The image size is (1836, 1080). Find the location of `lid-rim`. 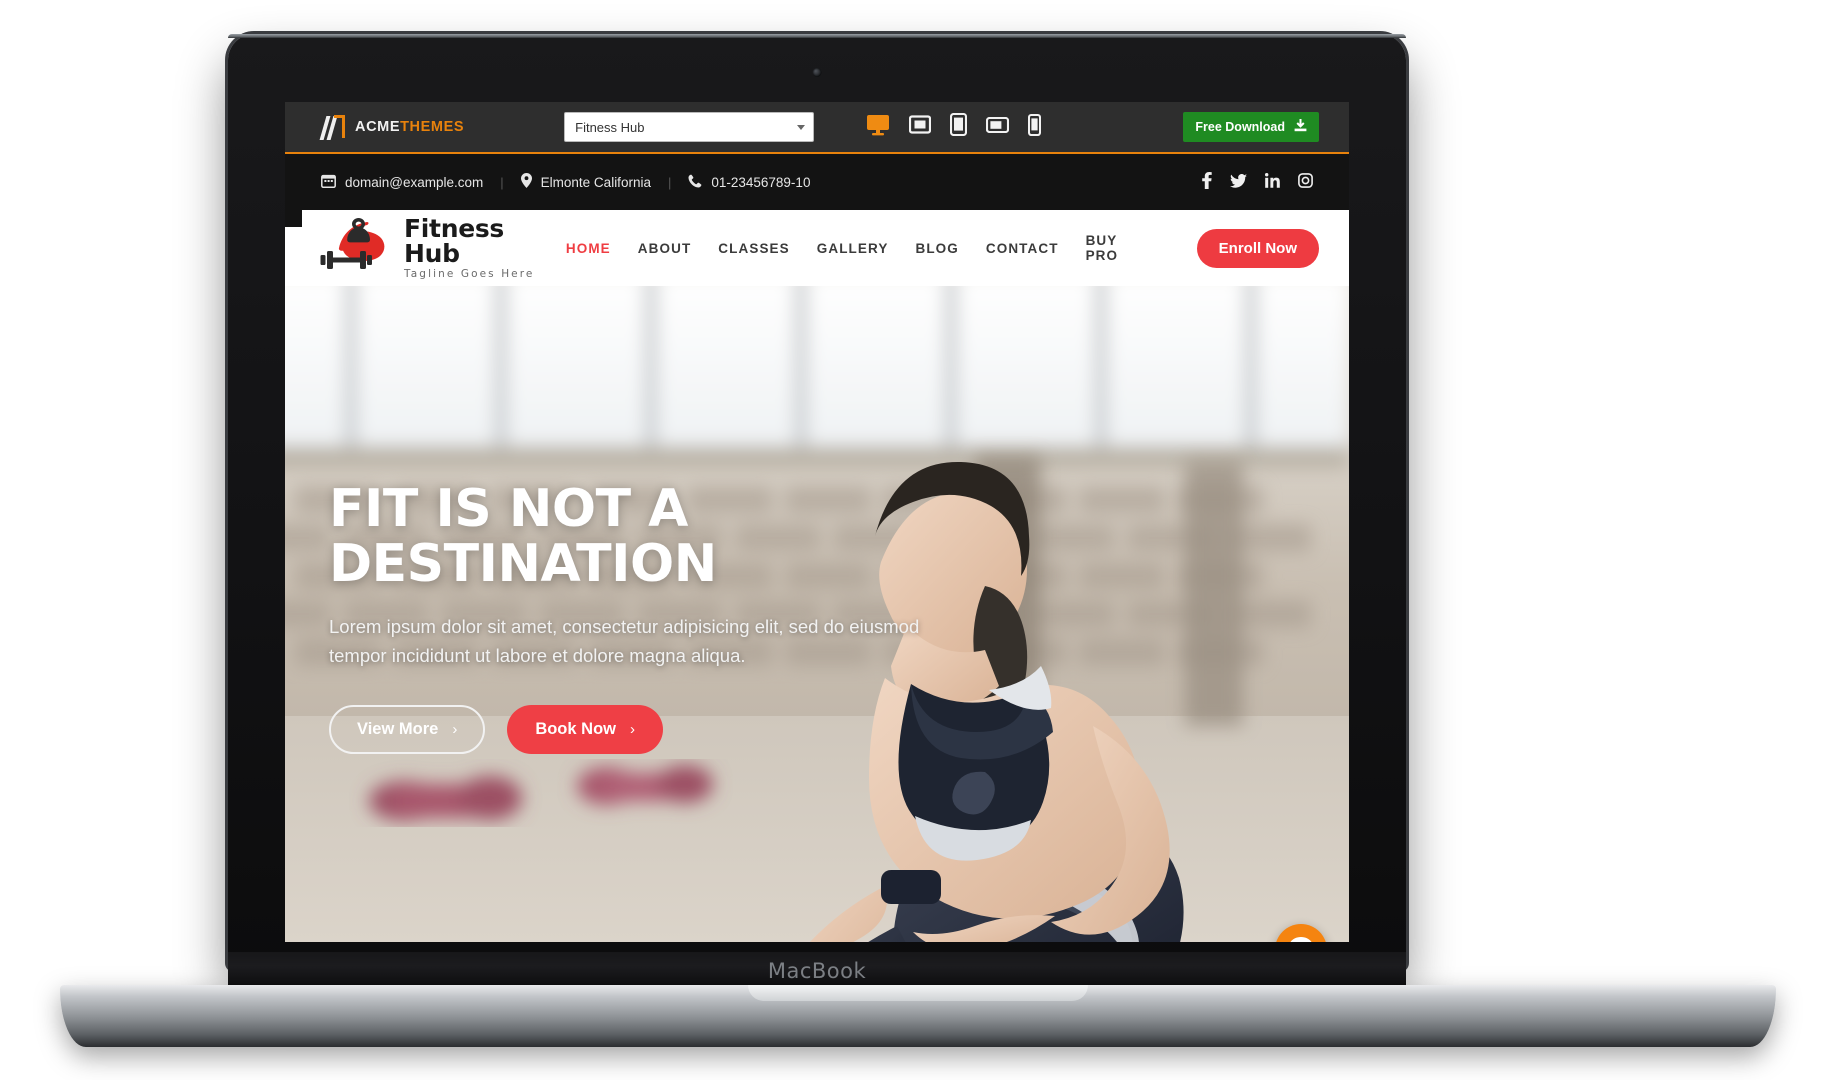

lid-rim is located at coordinates (817, 36).